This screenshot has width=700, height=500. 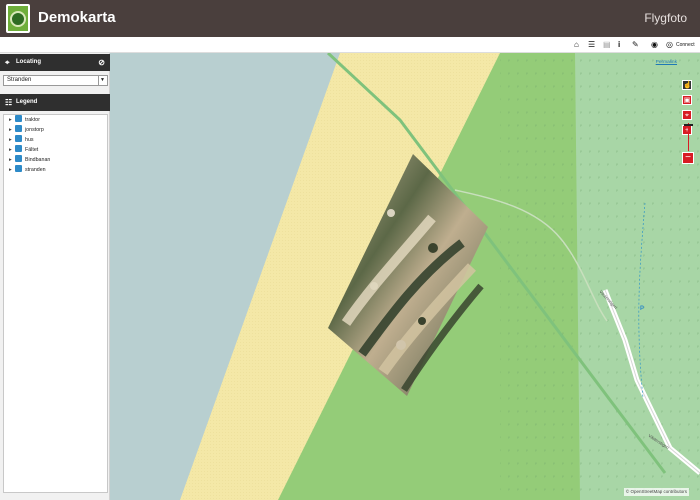 I want to click on legend-item-label: hus, so click(x=29, y=140).